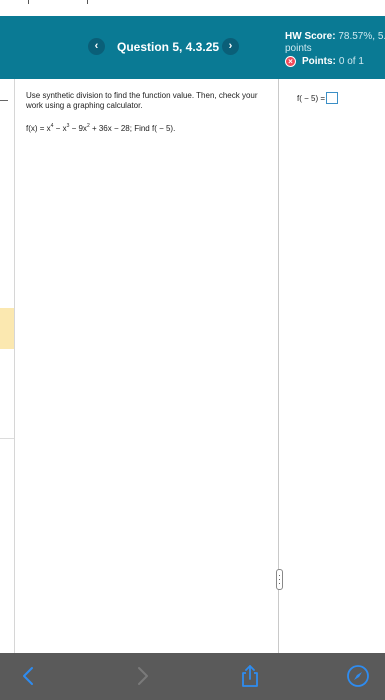  I want to click on gutter-divider, so click(7, 438).